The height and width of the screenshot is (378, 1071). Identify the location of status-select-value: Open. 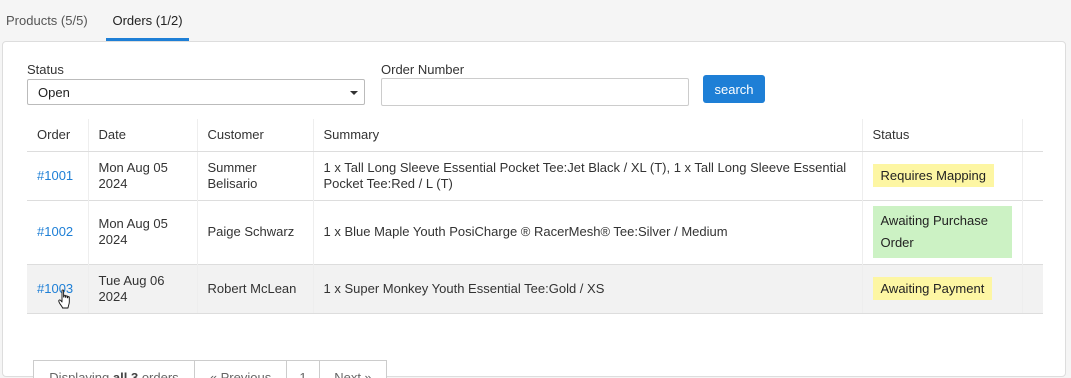
(54, 92).